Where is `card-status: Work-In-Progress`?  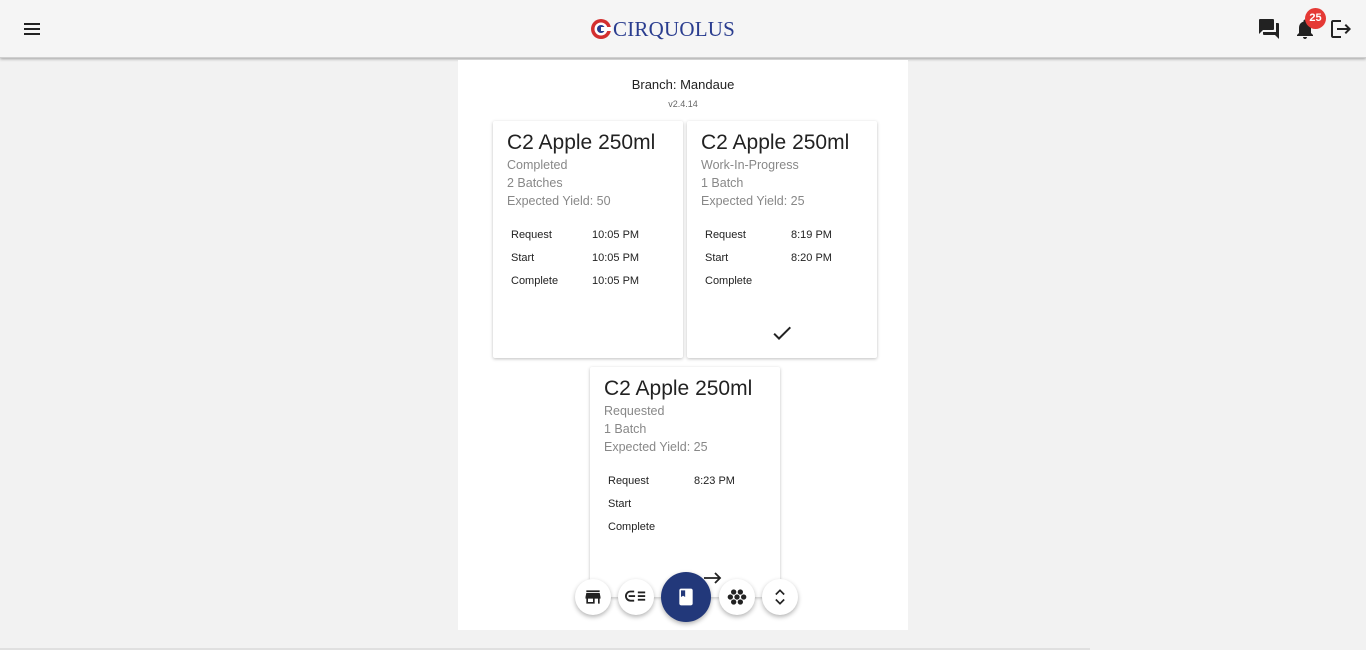 card-status: Work-In-Progress is located at coordinates (750, 165).